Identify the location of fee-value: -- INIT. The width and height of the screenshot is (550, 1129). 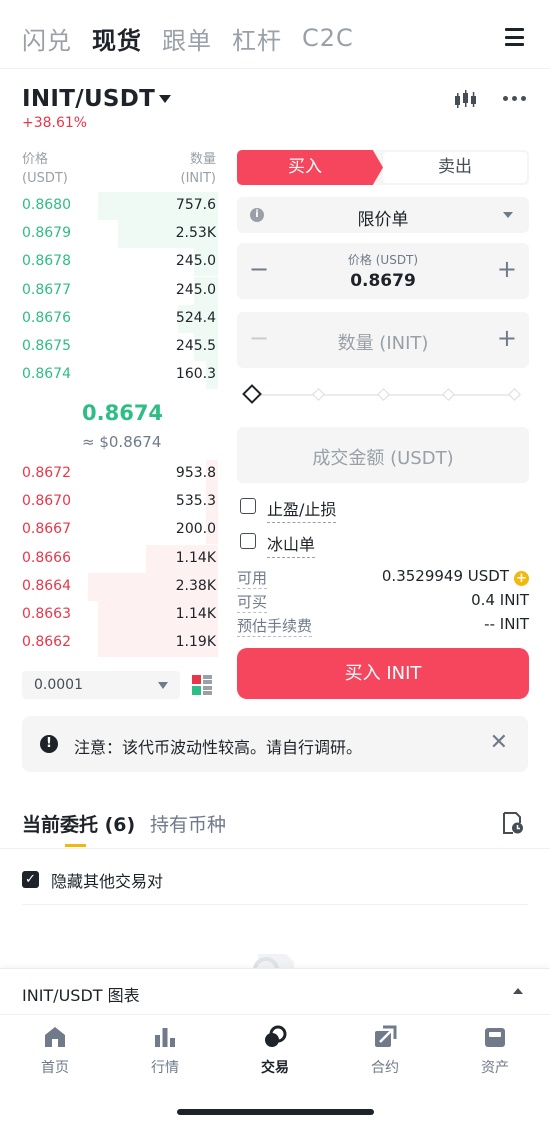
(506, 624).